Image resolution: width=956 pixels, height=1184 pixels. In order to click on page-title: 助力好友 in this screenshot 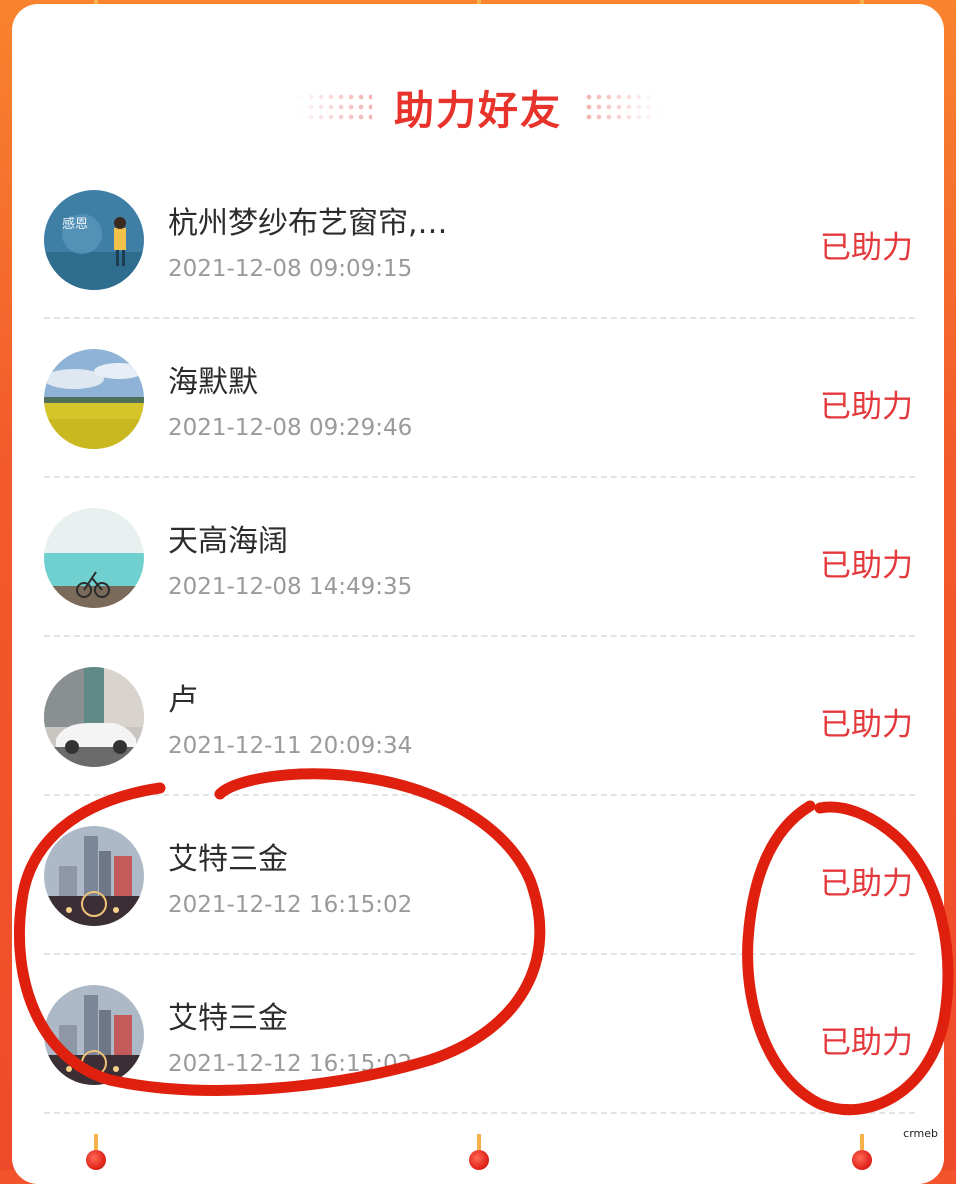, I will do `click(478, 107)`.